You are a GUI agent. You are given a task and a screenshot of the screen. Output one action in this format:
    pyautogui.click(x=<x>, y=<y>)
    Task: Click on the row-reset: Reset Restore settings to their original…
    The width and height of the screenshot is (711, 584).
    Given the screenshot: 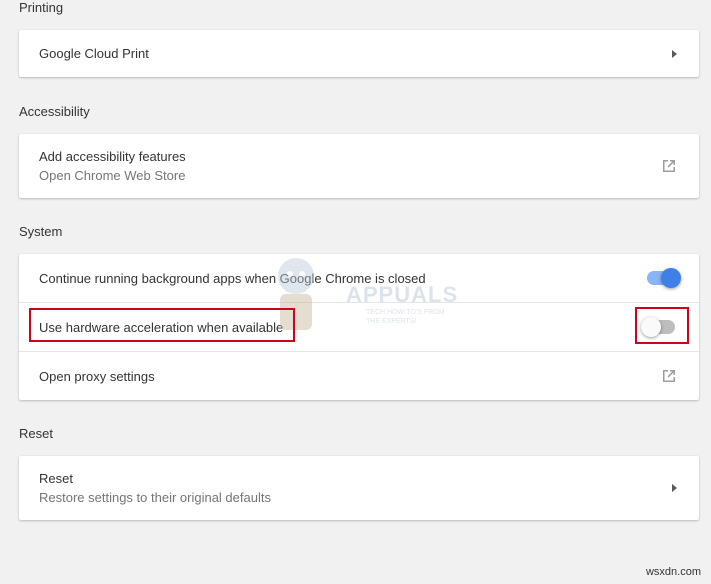 What is the action you would take?
    pyautogui.click(x=359, y=488)
    